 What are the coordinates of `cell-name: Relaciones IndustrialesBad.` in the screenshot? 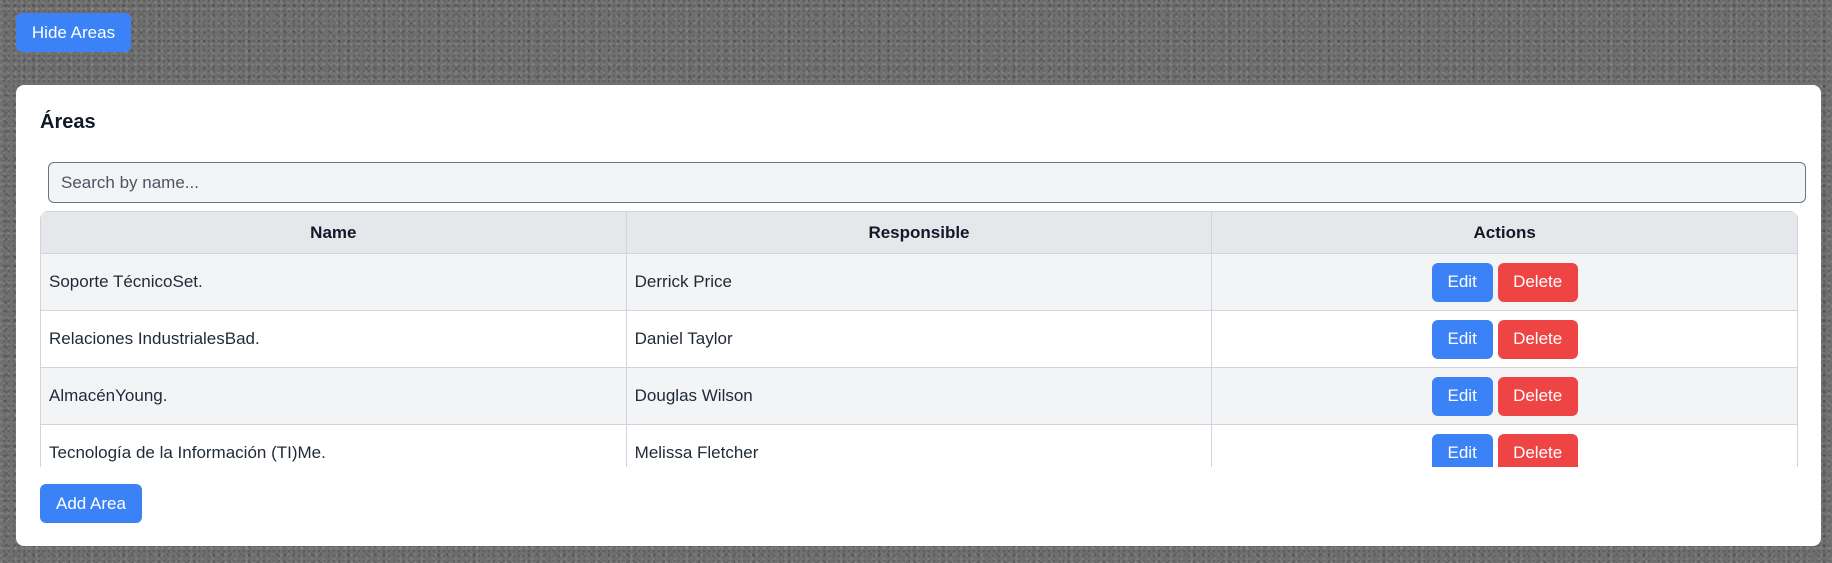 It's located at (333, 339).